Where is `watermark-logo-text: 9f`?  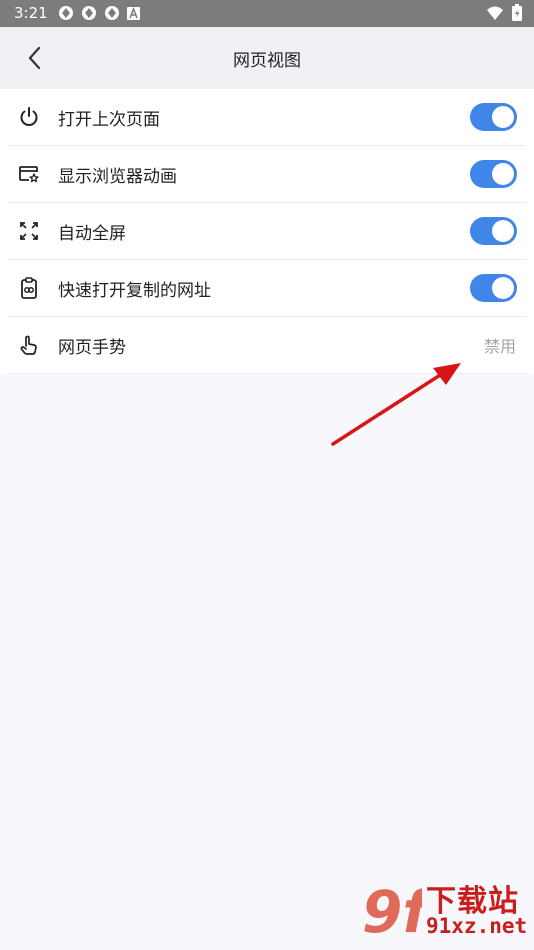
watermark-logo-text: 9f is located at coordinates (392, 910).